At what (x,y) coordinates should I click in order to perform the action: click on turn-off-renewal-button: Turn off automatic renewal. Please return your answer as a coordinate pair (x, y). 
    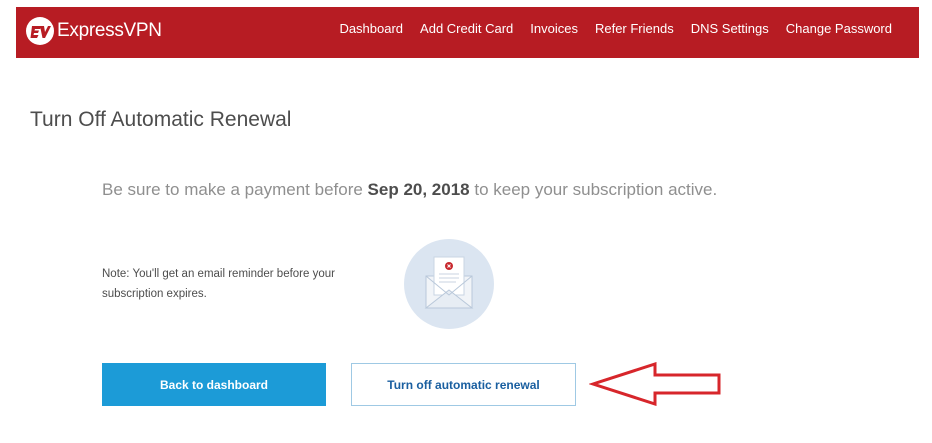
    Looking at the image, I should click on (463, 384).